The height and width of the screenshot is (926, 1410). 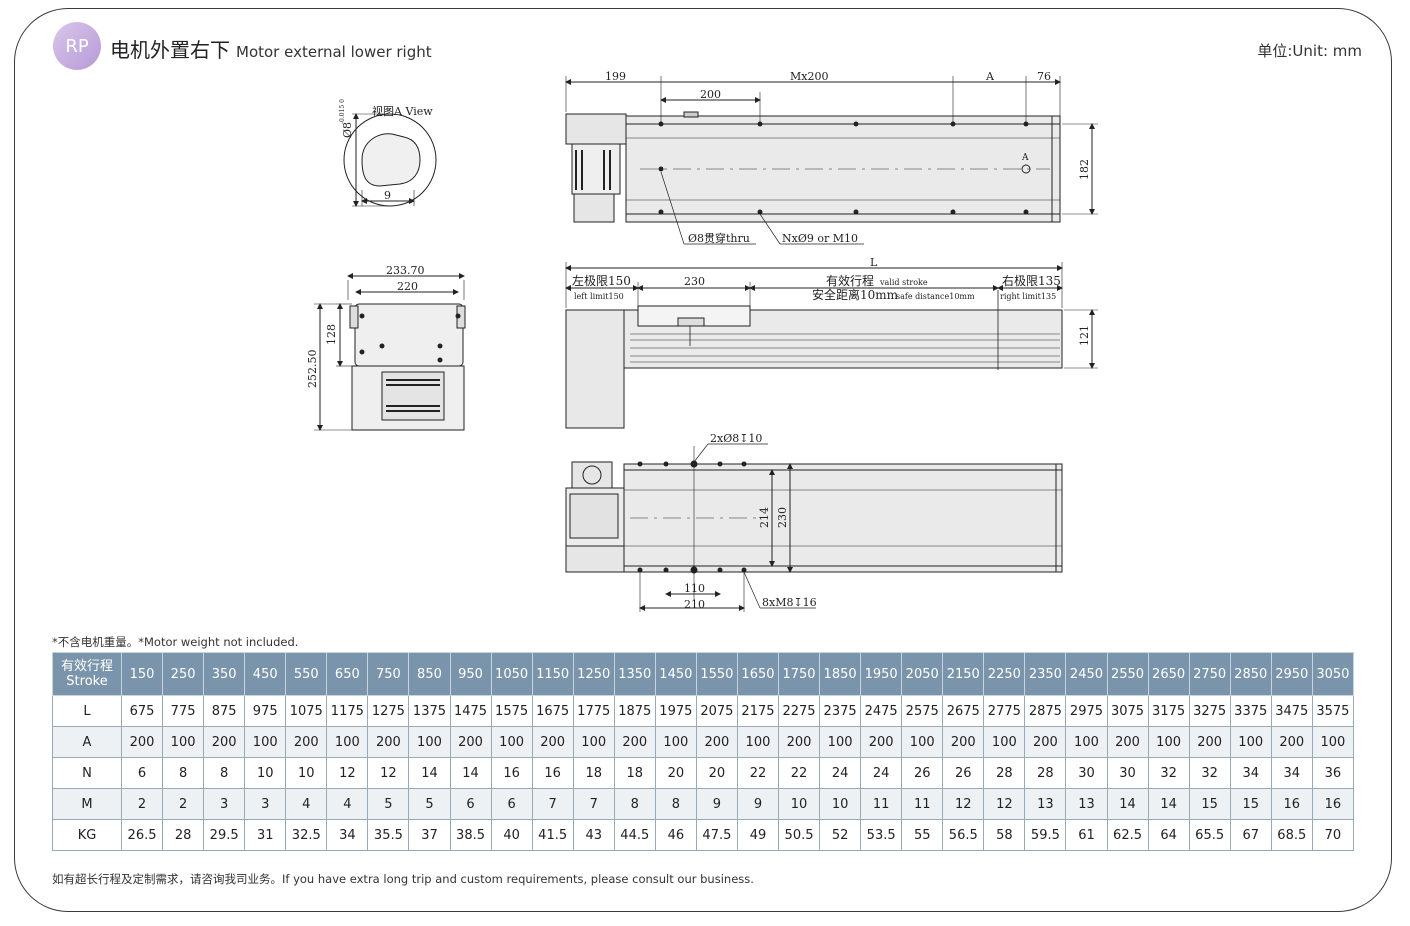 What do you see at coordinates (874, 262) in the screenshot?
I see `side-dim-L: L` at bounding box center [874, 262].